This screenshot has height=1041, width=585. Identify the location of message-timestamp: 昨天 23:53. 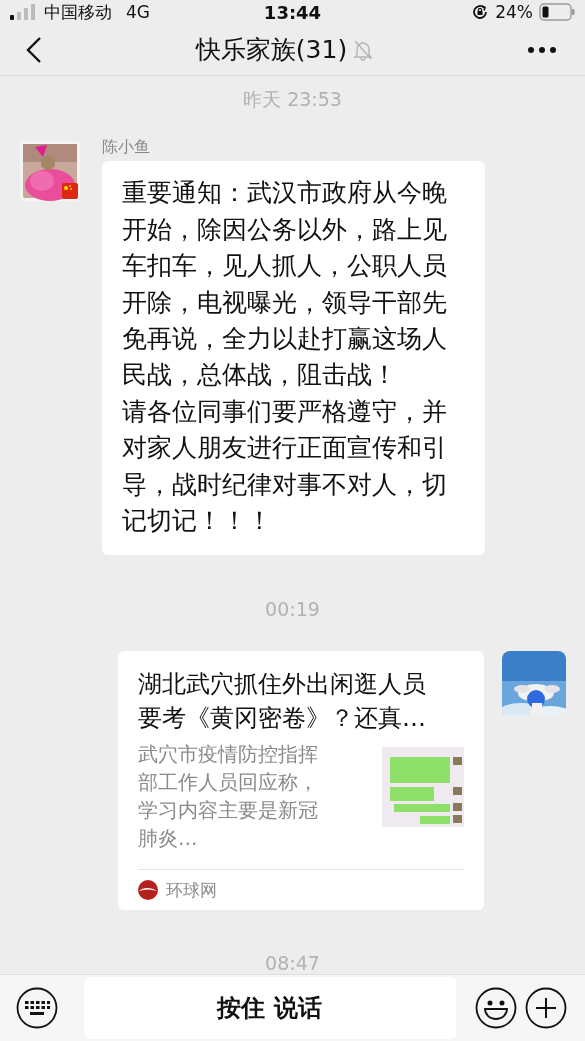
(292, 99).